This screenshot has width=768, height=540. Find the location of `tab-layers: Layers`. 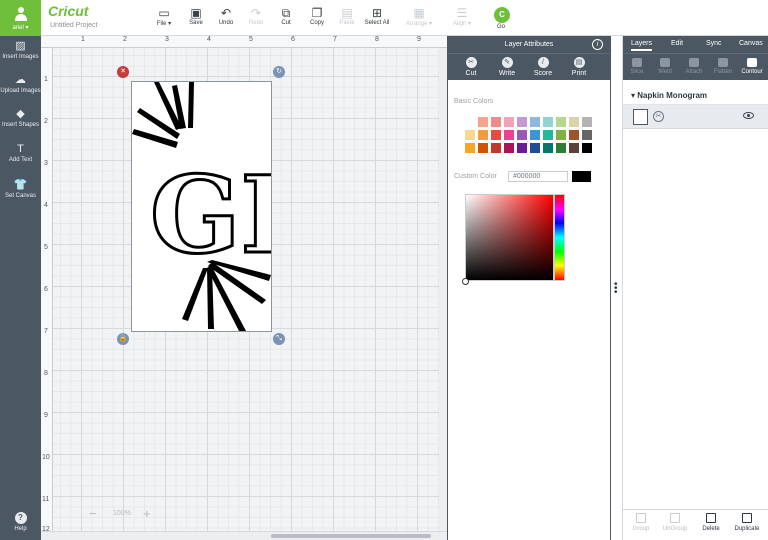

tab-layers: Layers is located at coordinates (642, 45).